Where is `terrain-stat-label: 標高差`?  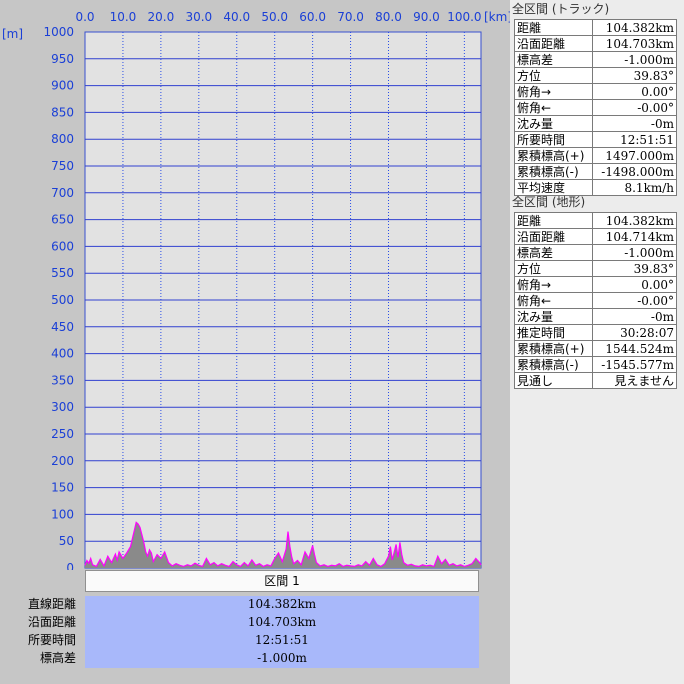 terrain-stat-label: 標高差 is located at coordinates (553, 252).